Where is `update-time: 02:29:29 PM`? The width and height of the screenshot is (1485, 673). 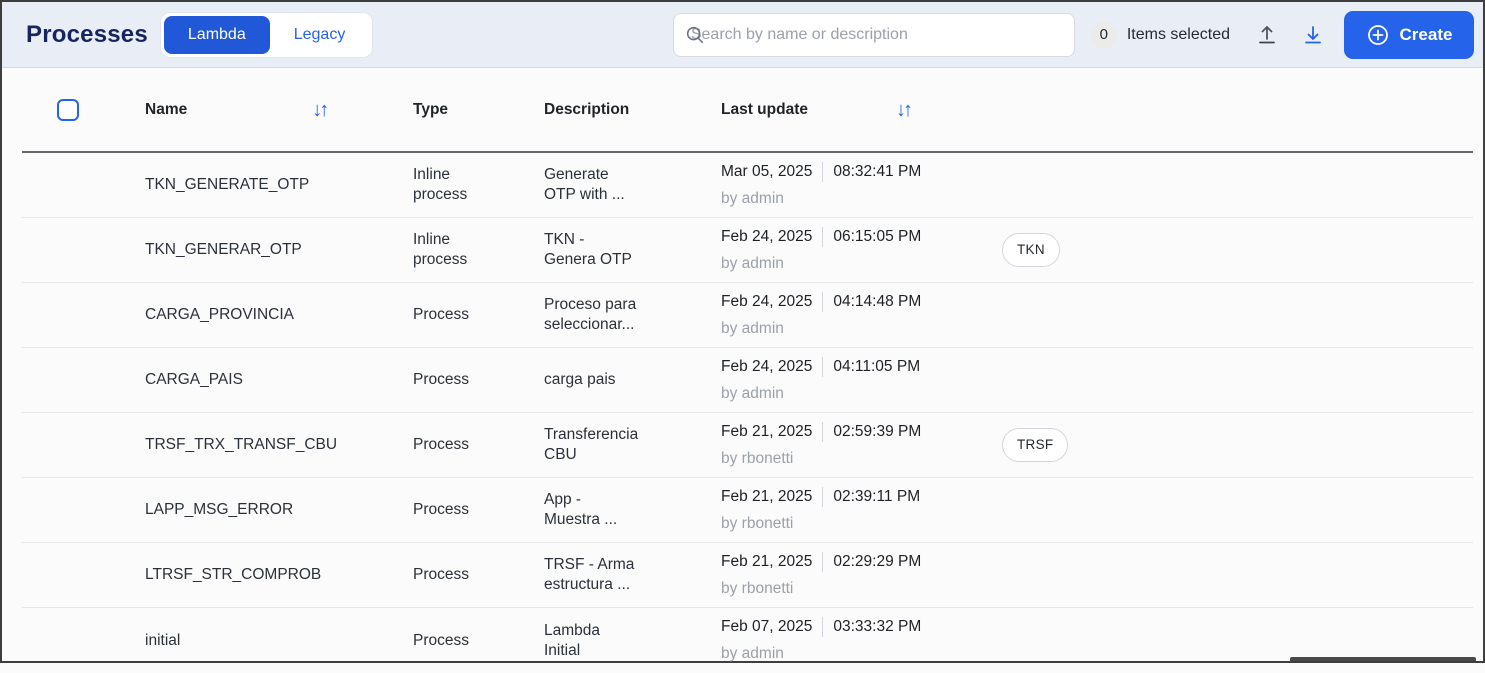 update-time: 02:29:29 PM is located at coordinates (877, 561).